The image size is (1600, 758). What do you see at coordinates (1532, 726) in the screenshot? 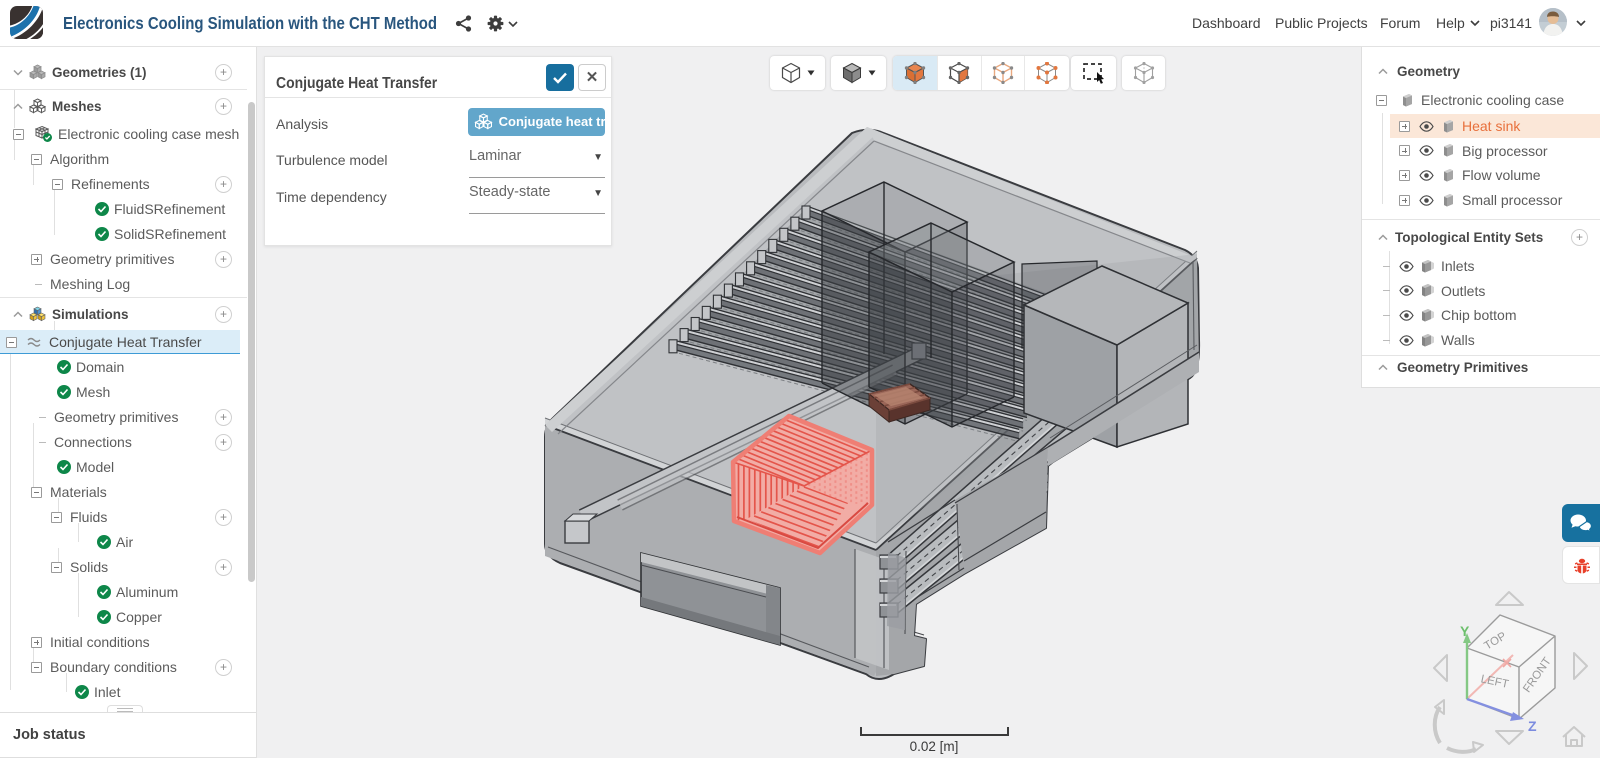
I see `svg-text: Z` at bounding box center [1532, 726].